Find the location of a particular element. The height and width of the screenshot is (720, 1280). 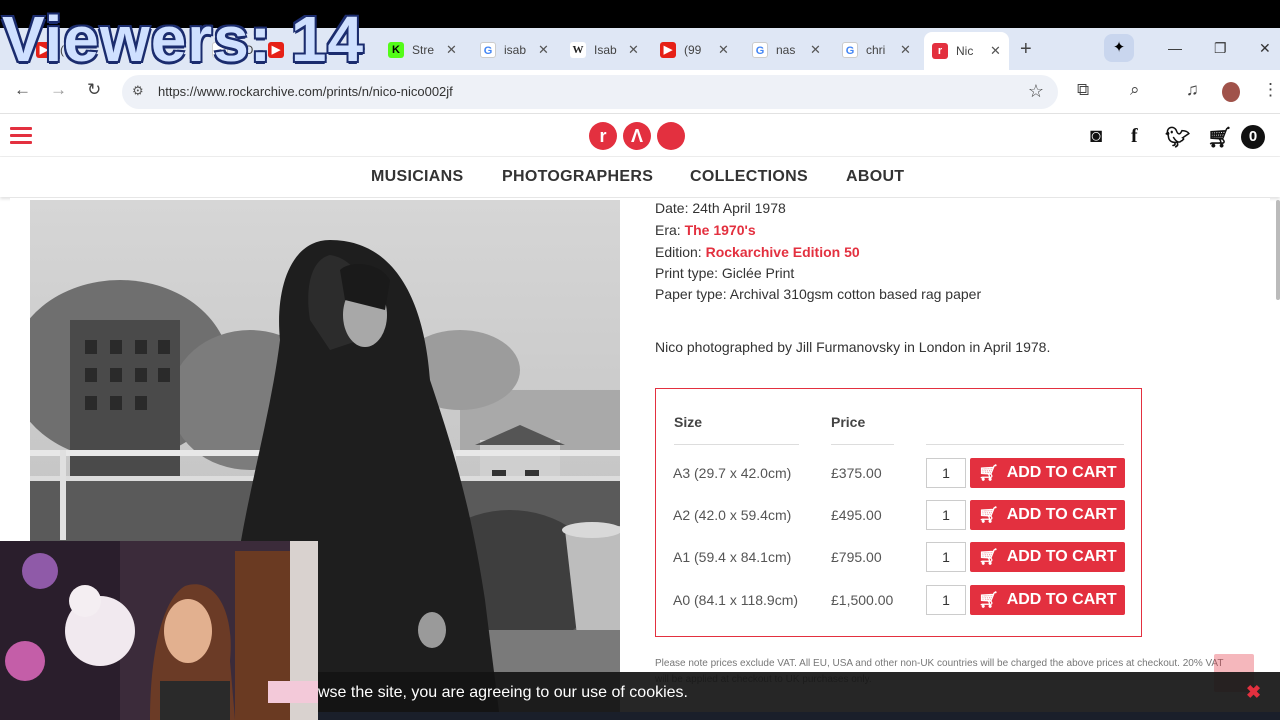

bookmark-star-icon: ☆ is located at coordinates (1036, 91).